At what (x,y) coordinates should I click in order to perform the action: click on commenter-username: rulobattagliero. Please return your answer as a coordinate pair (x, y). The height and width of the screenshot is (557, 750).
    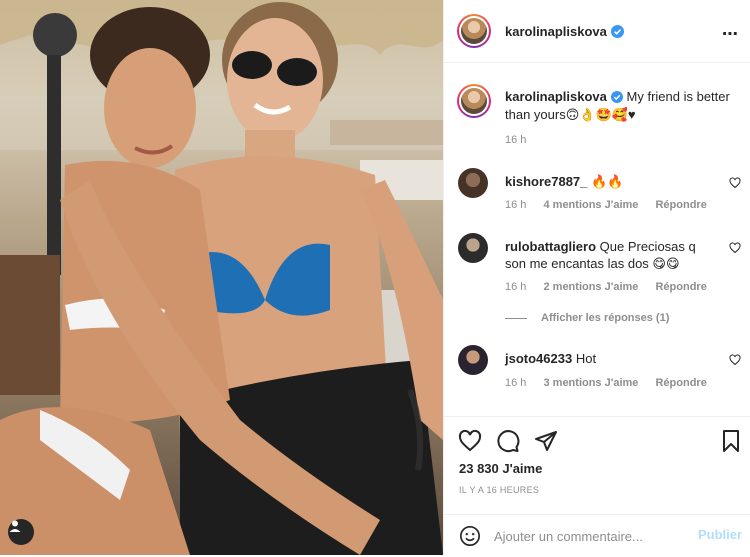
    Looking at the image, I should click on (550, 246).